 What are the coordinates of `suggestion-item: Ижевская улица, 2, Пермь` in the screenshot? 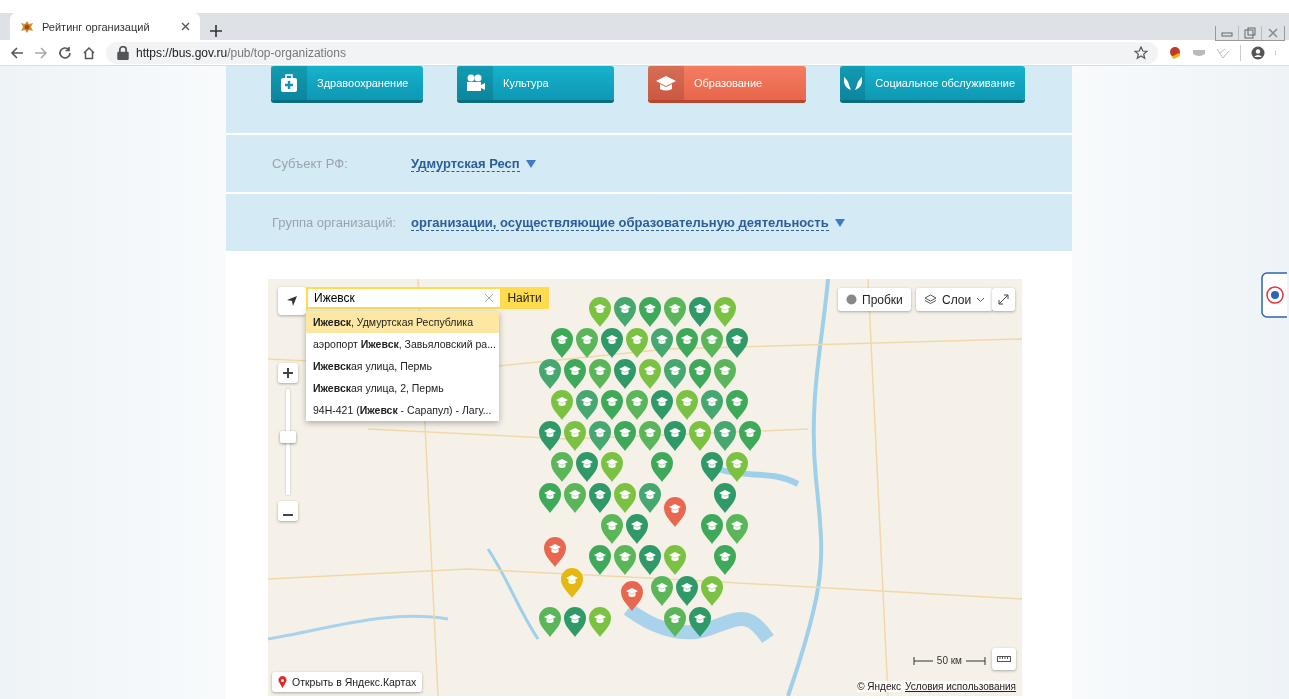 It's located at (402, 388).